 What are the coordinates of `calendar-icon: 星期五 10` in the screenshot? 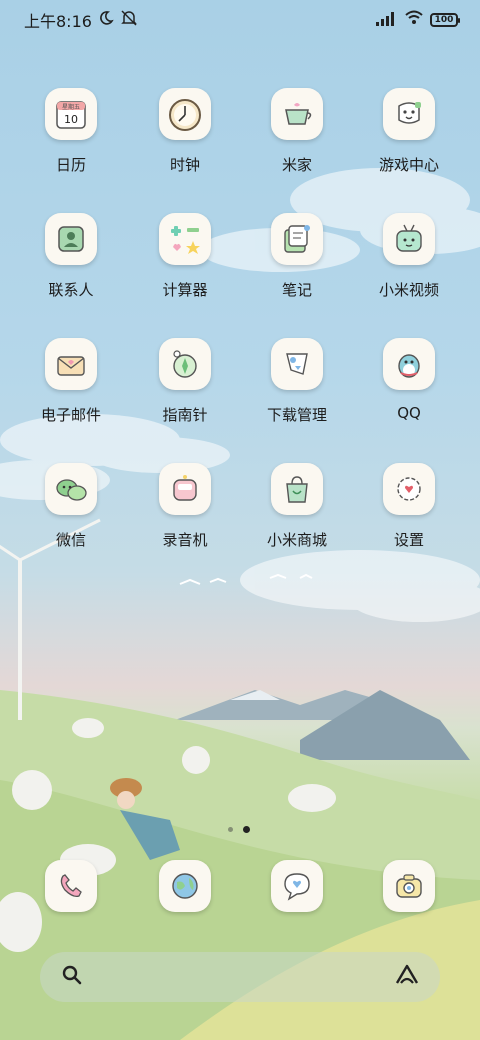 It's located at (71, 114).